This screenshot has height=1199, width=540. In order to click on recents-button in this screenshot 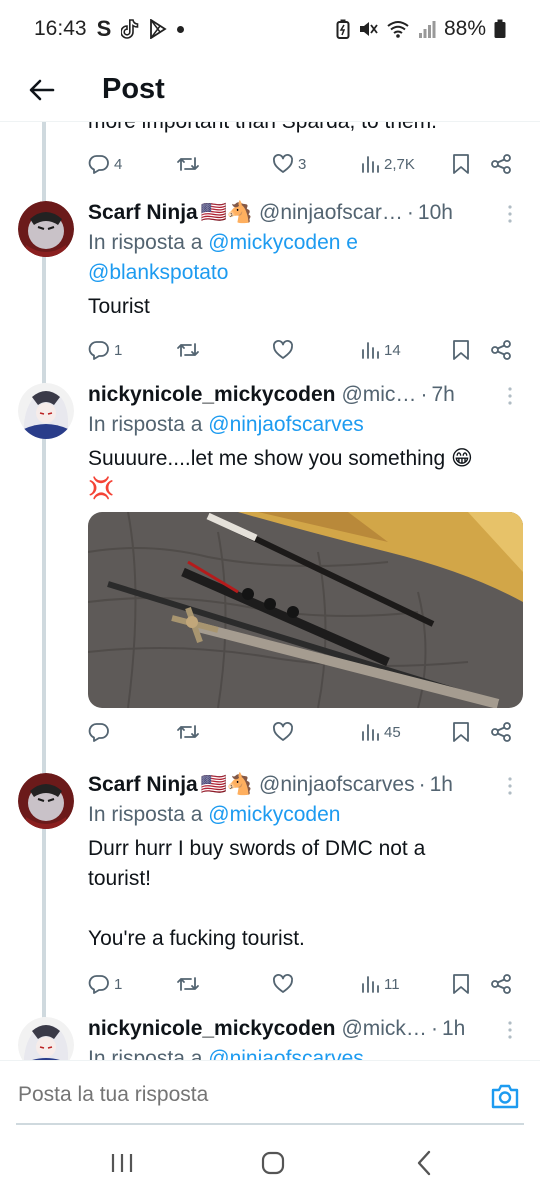, I will do `click(122, 1163)`.